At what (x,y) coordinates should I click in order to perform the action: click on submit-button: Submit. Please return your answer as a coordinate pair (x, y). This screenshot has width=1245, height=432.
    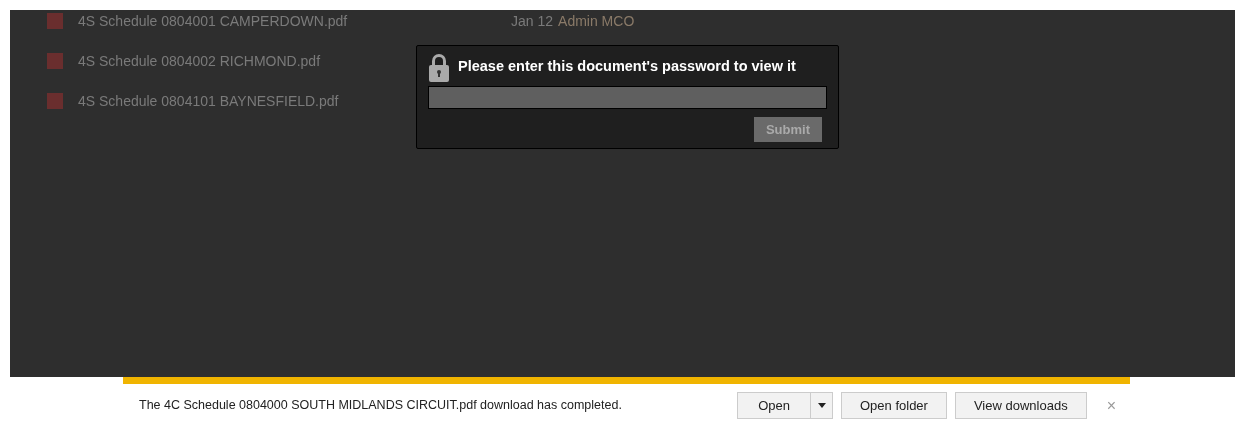
    Looking at the image, I should click on (787, 129).